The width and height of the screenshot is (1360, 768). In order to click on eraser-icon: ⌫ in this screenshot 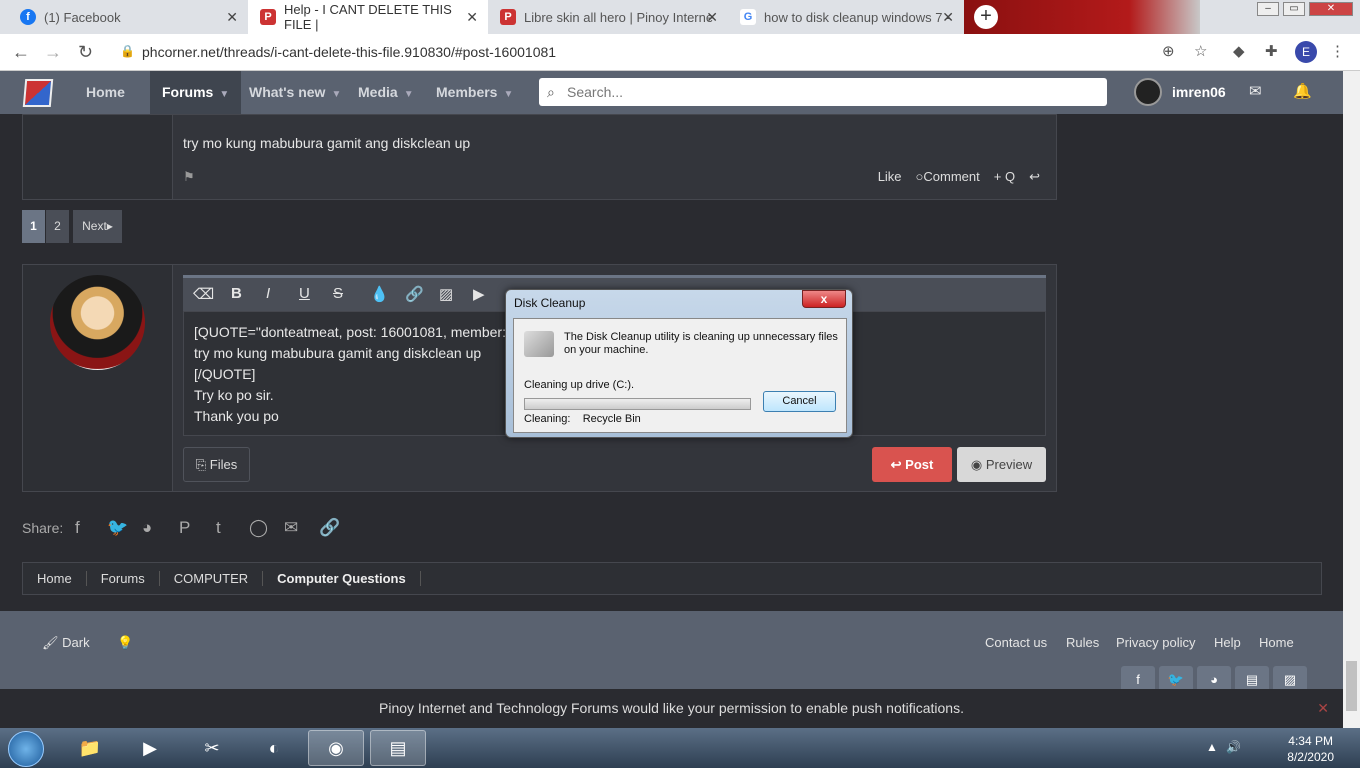, I will do `click(203, 294)`.